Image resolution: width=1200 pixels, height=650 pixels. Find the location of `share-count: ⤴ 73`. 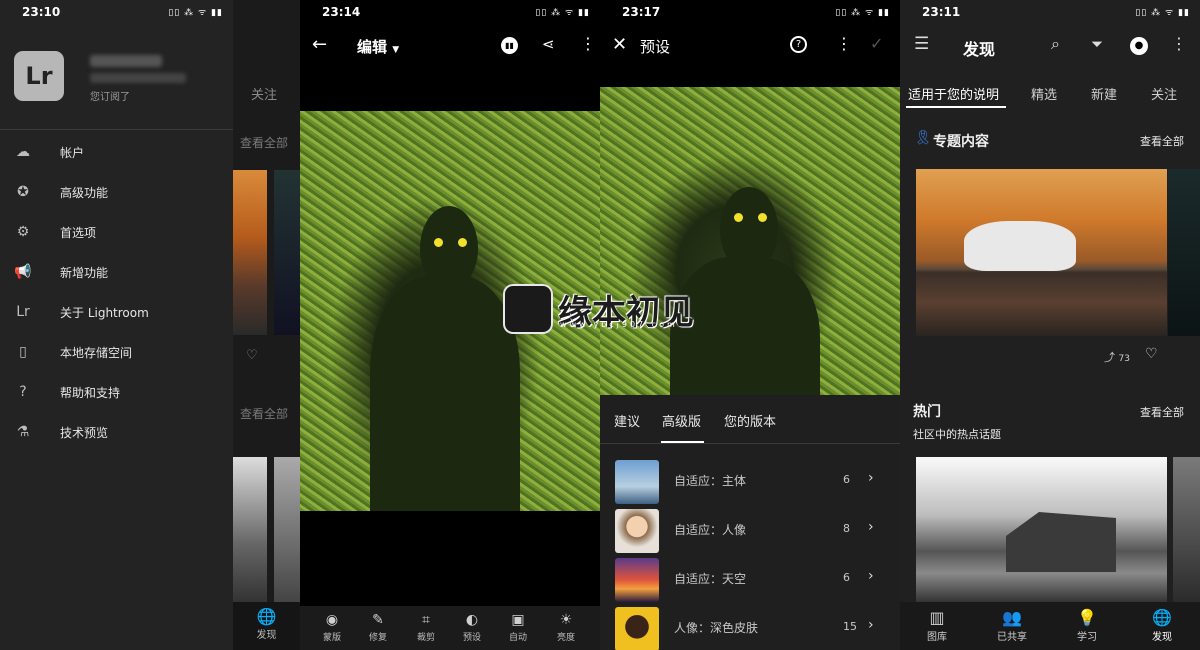

share-count: ⤴ 73 is located at coordinates (1117, 357).